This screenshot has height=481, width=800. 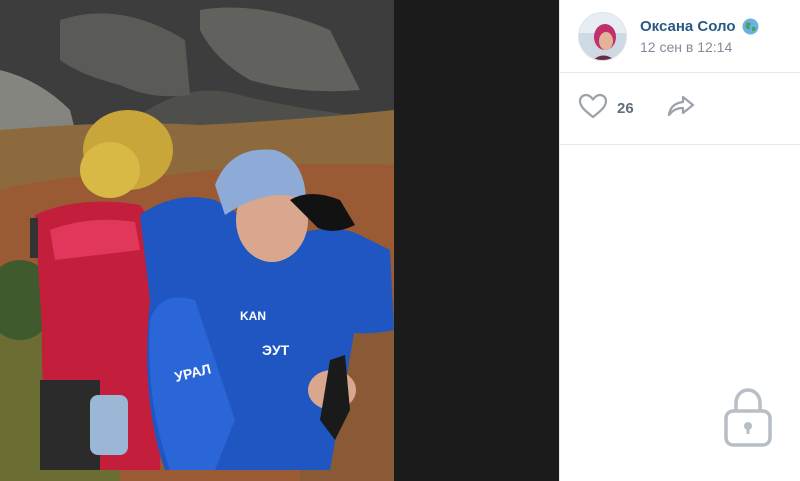 What do you see at coordinates (625, 108) in the screenshot?
I see `like-count: 26` at bounding box center [625, 108].